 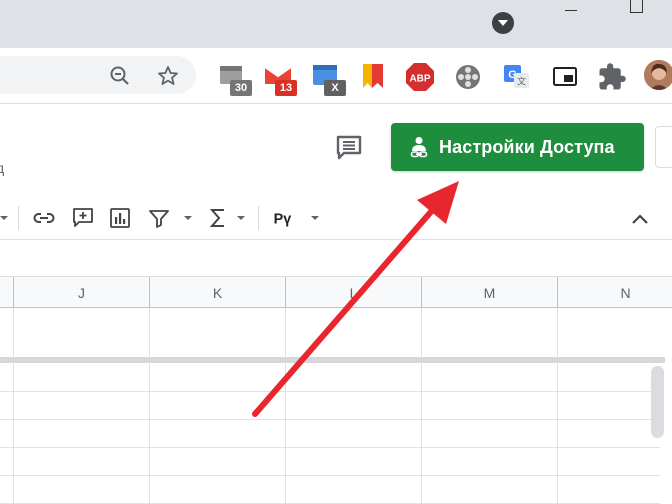 What do you see at coordinates (419, 147) in the screenshot?
I see `person-link-icon` at bounding box center [419, 147].